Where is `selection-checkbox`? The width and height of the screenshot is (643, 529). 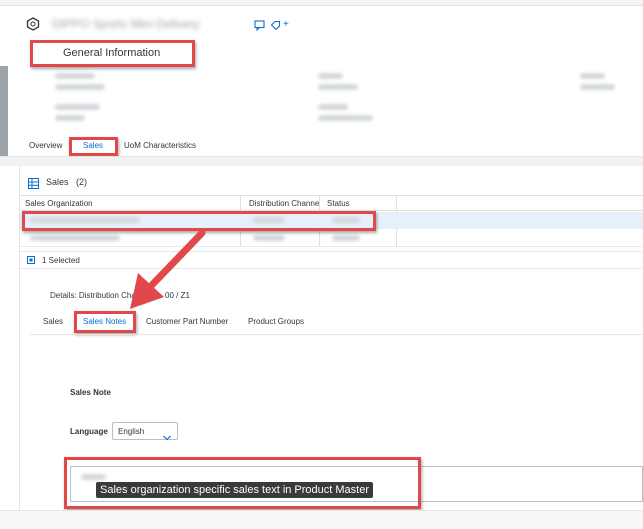 selection-checkbox is located at coordinates (31, 260).